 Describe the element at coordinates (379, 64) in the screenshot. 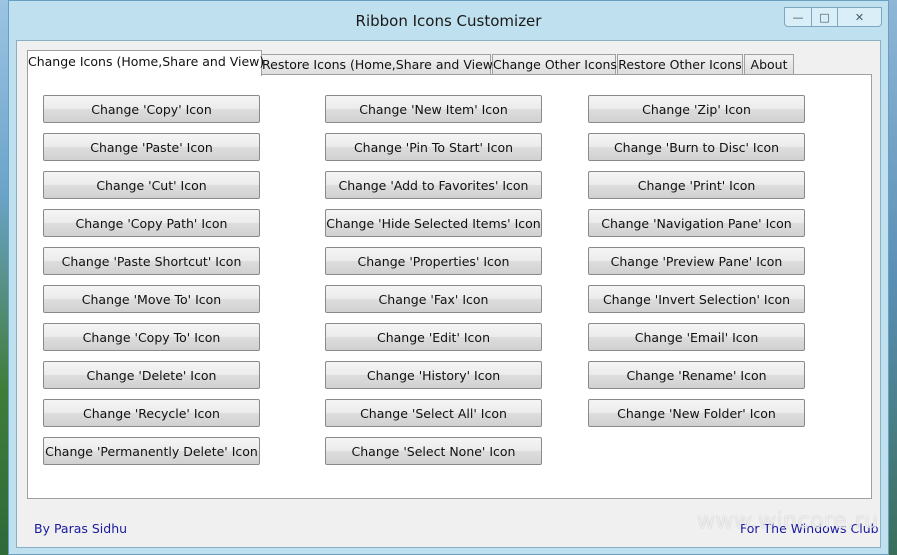

I see `tab-restore-icons-home-share-view: Restore Icons (Home,Share and View)` at that location.